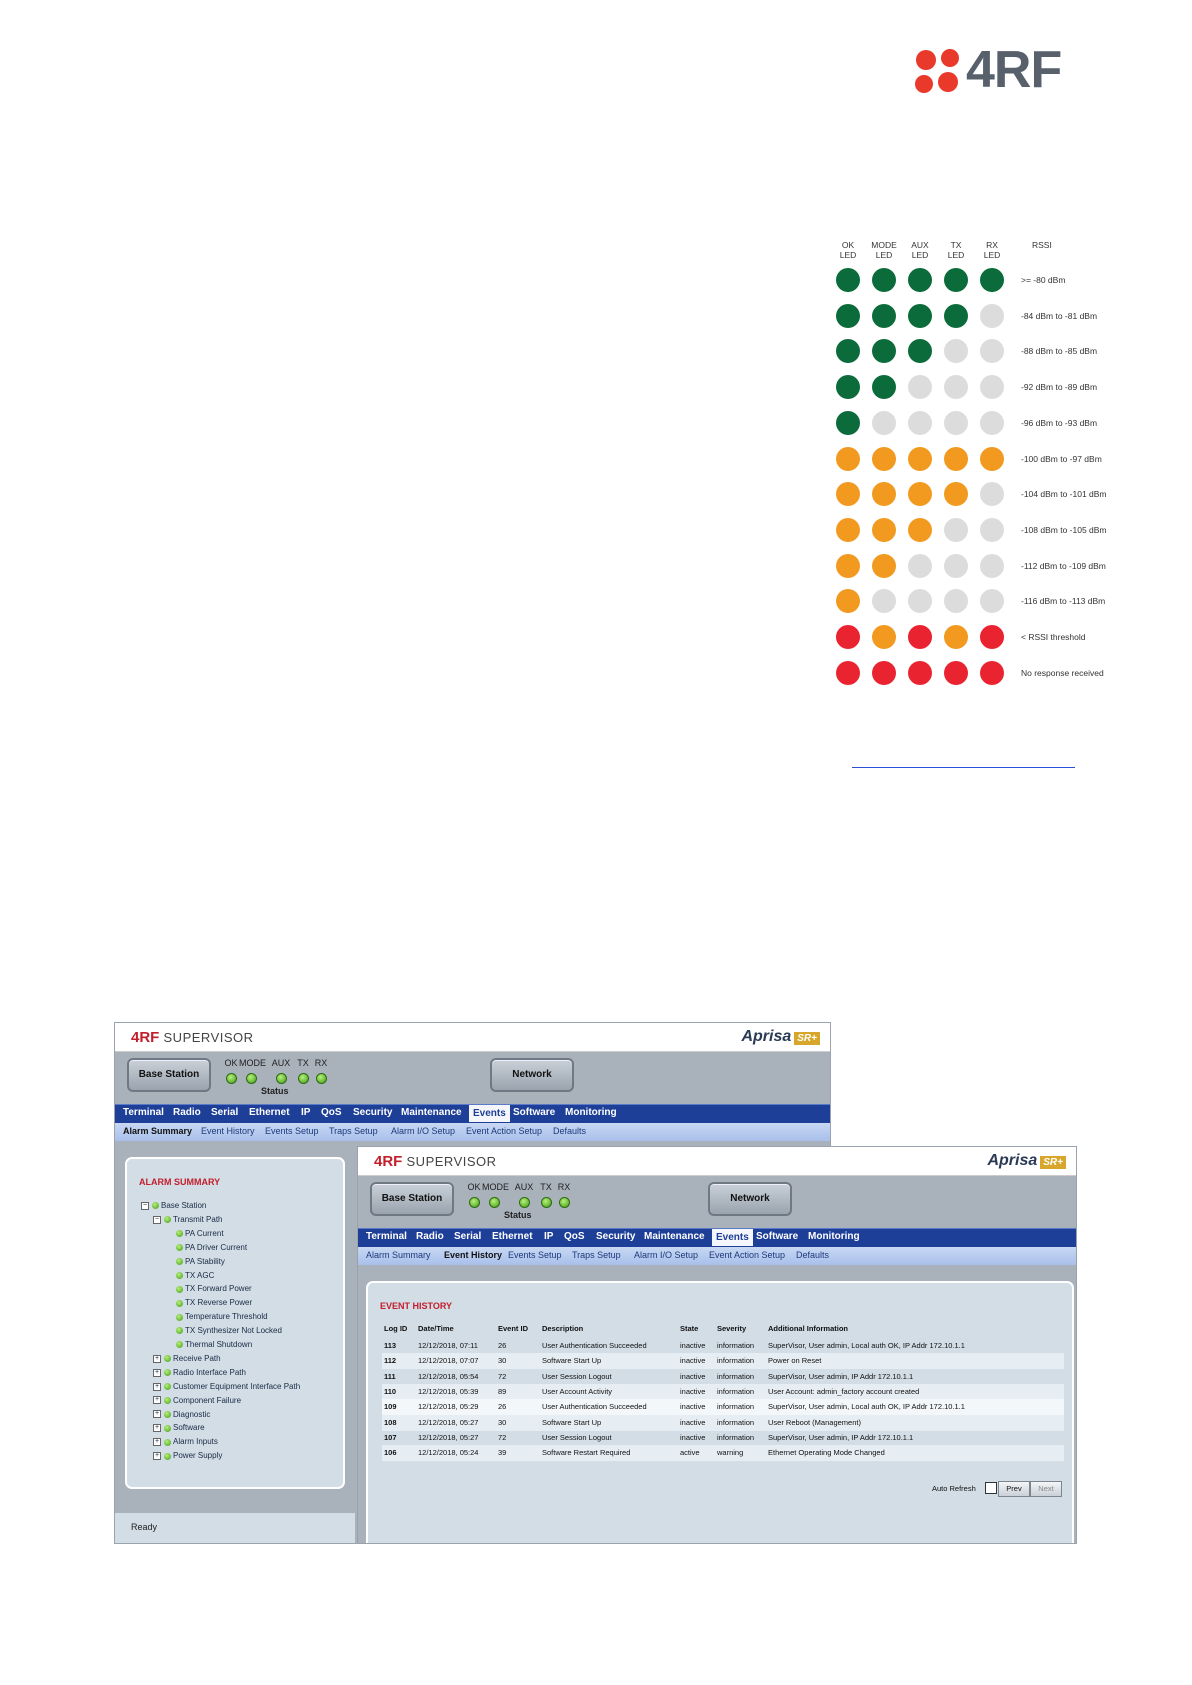 The image size is (1192, 1685). What do you see at coordinates (982, 356) in the screenshot?
I see `led-row: -88 dBm to -85 dBm` at bounding box center [982, 356].